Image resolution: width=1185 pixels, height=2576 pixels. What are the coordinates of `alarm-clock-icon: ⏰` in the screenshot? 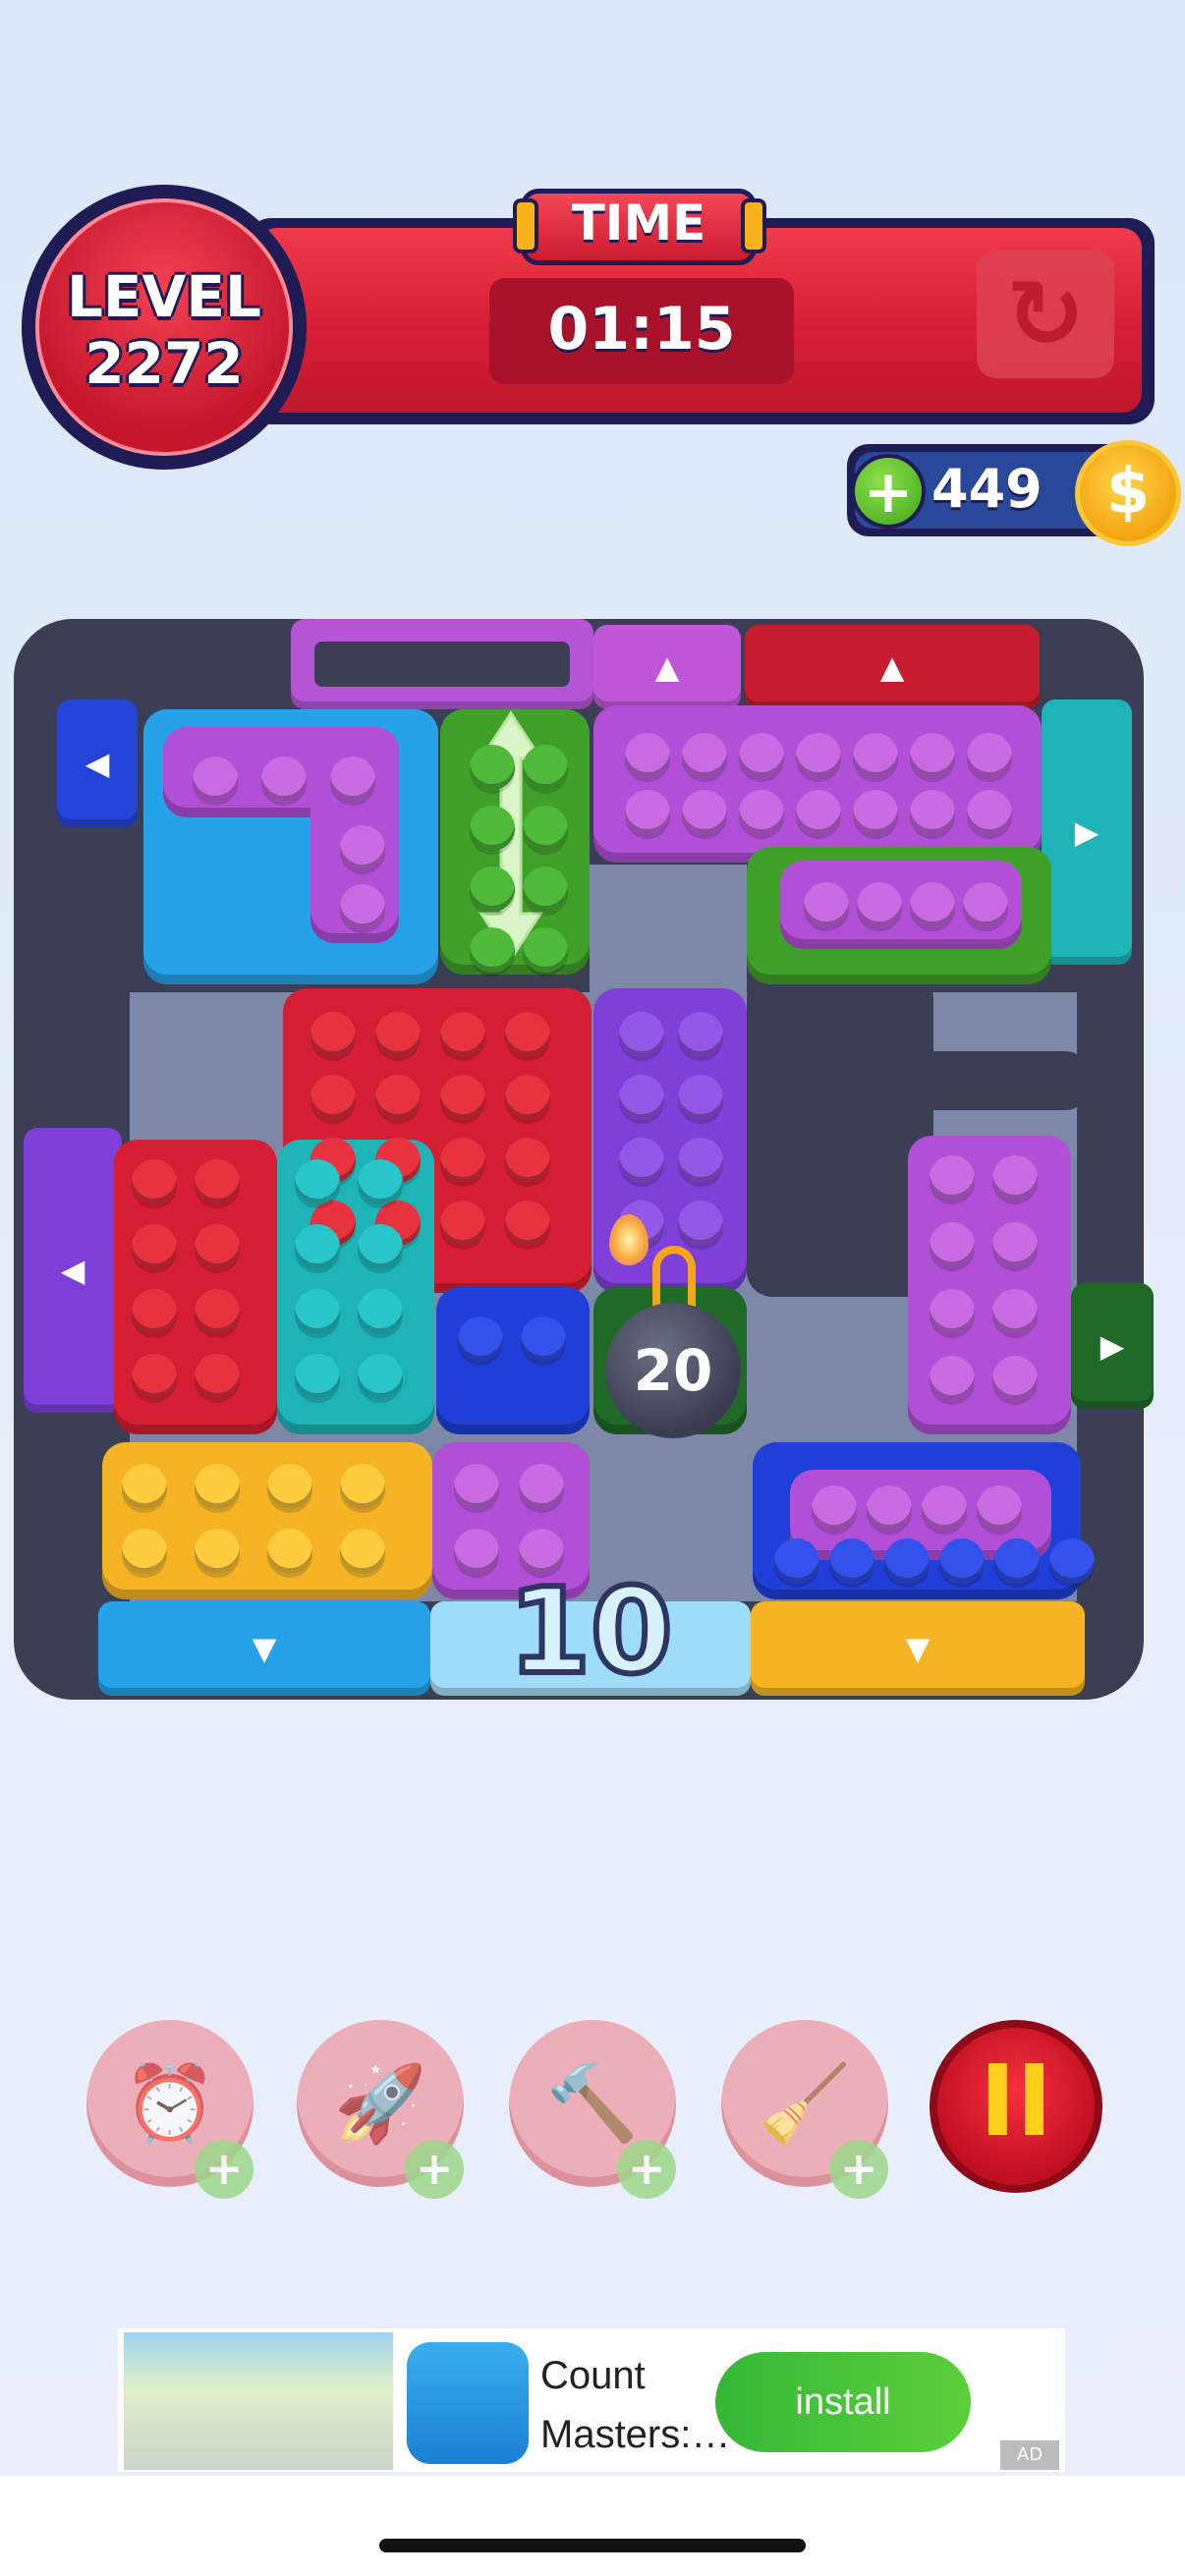 It's located at (170, 2103).